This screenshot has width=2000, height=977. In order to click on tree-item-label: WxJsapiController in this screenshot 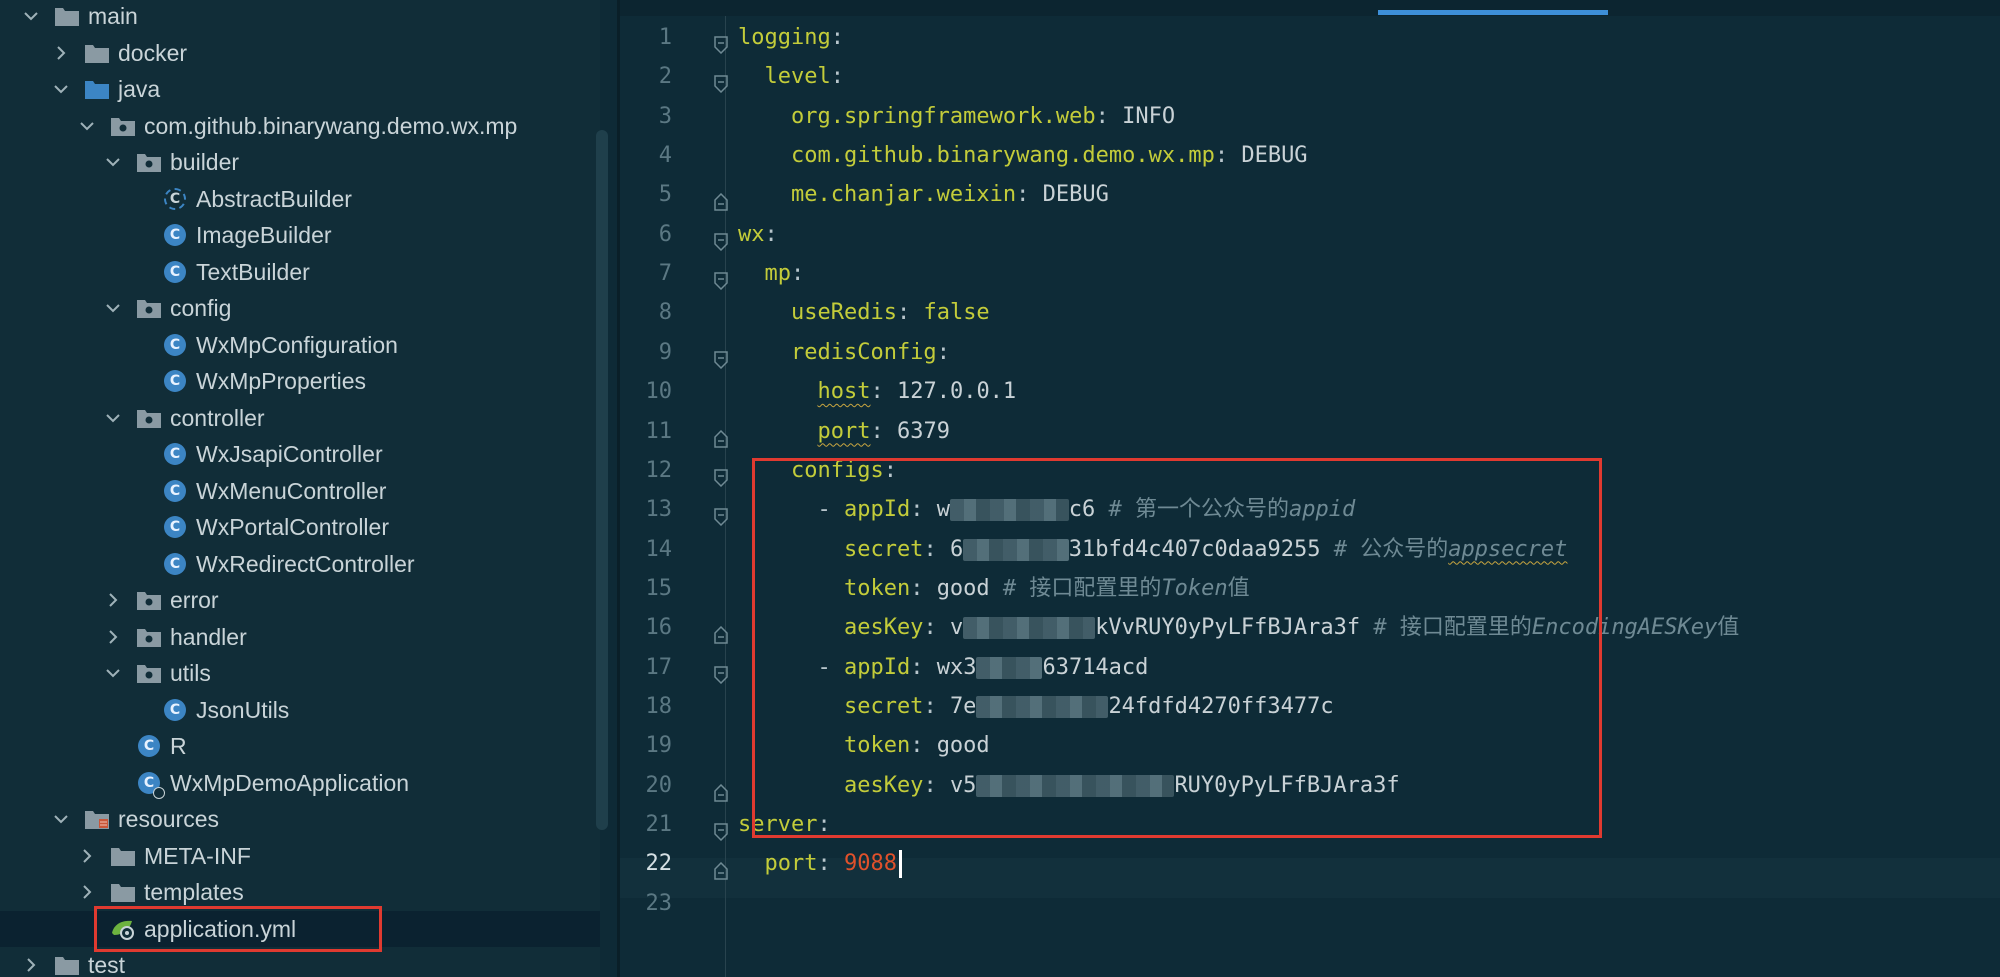, I will do `click(289, 454)`.